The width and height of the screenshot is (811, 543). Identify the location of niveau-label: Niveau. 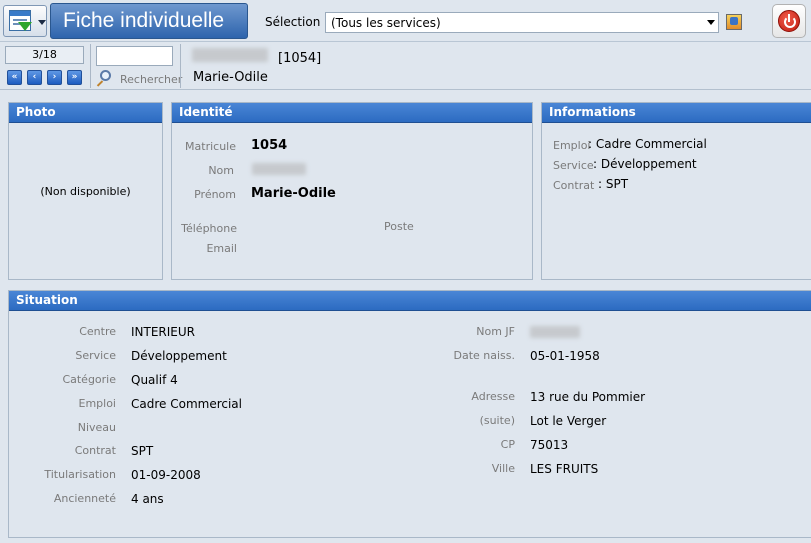
(96, 427).